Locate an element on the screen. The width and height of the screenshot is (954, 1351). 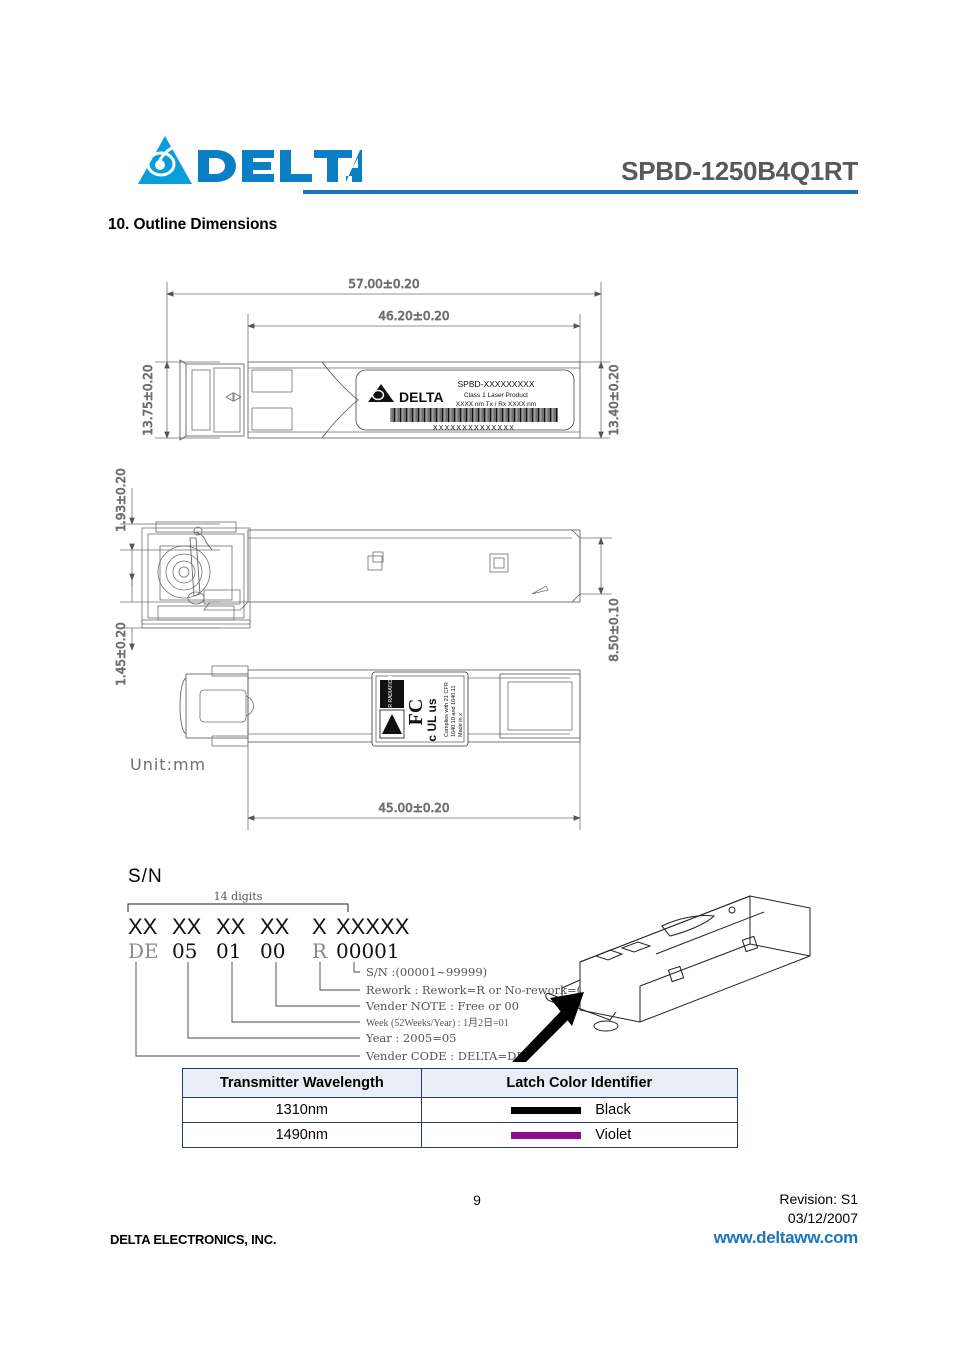
revision-block: Revision: S1 03/12/2007 is located at coordinates (818, 1209).